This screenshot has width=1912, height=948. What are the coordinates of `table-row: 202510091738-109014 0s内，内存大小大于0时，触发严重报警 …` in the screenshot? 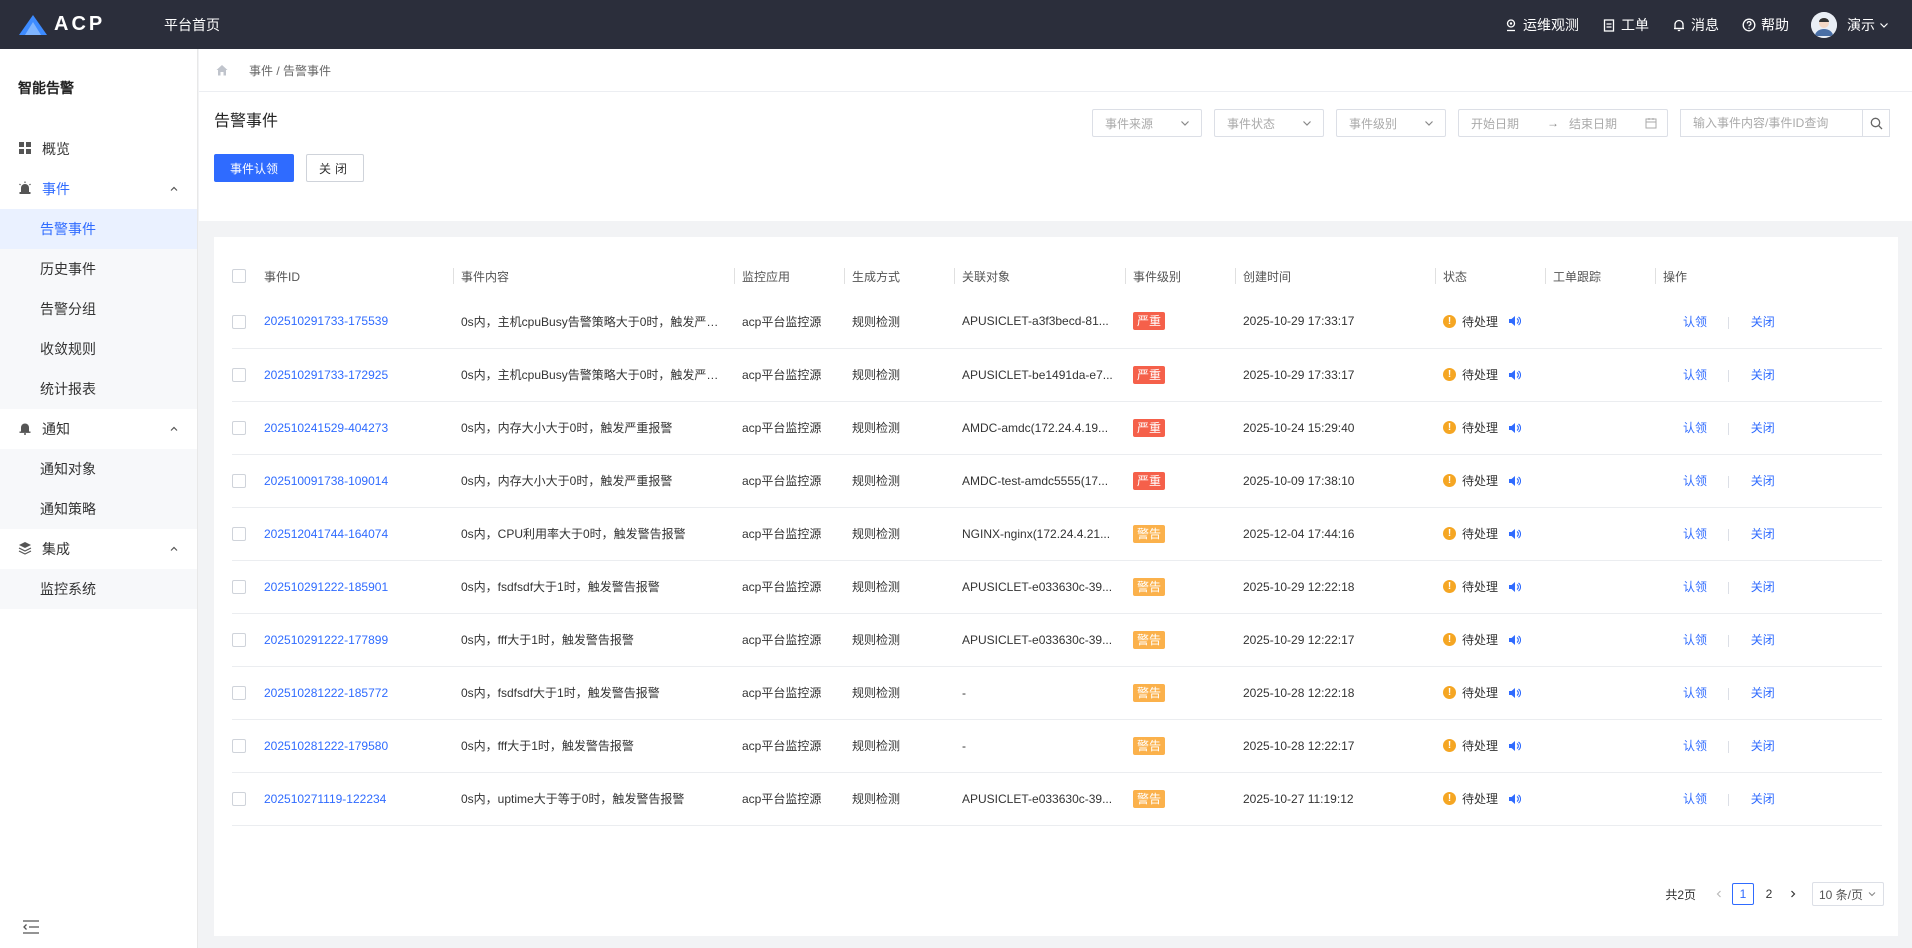 It's located at (1057, 481).